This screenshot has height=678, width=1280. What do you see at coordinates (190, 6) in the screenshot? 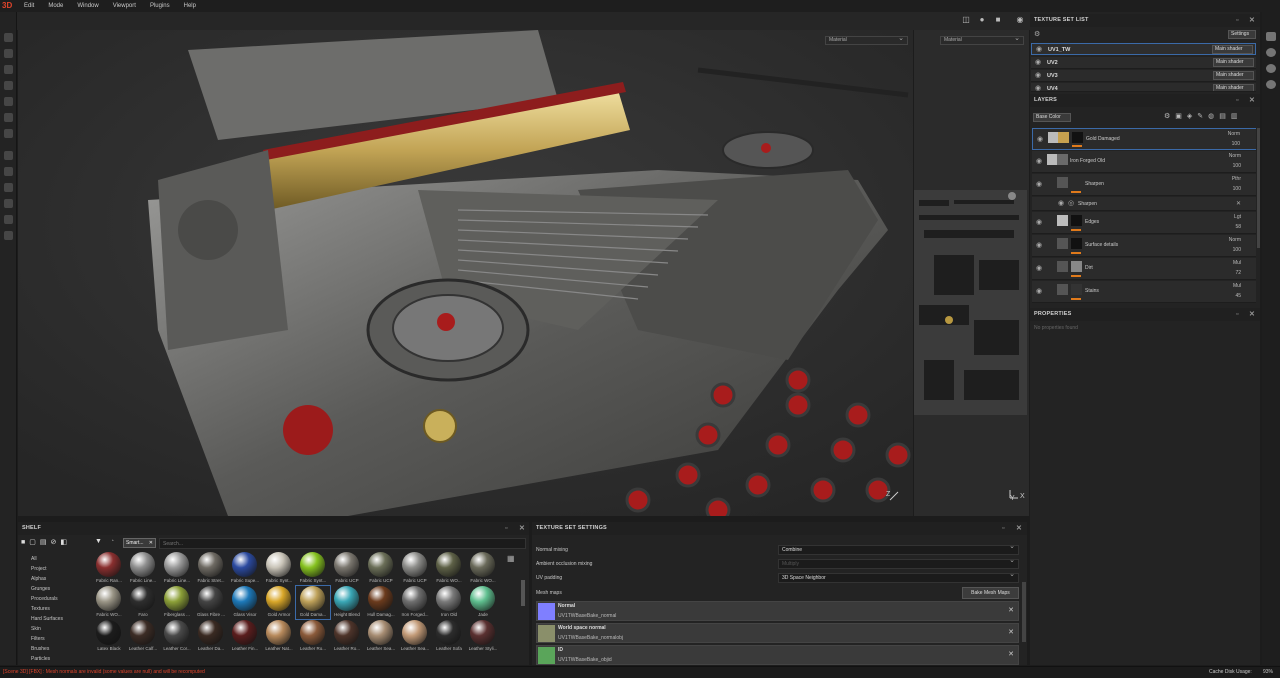
I see `menu-help: Help` at bounding box center [190, 6].